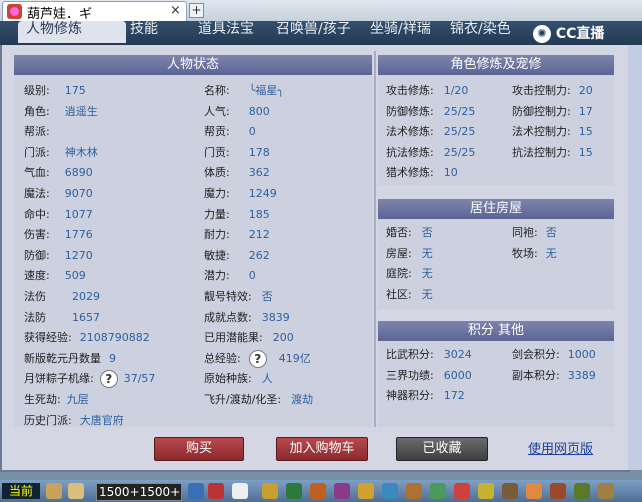  I want to click on stat-row: 速度: 509, so click(114, 276).